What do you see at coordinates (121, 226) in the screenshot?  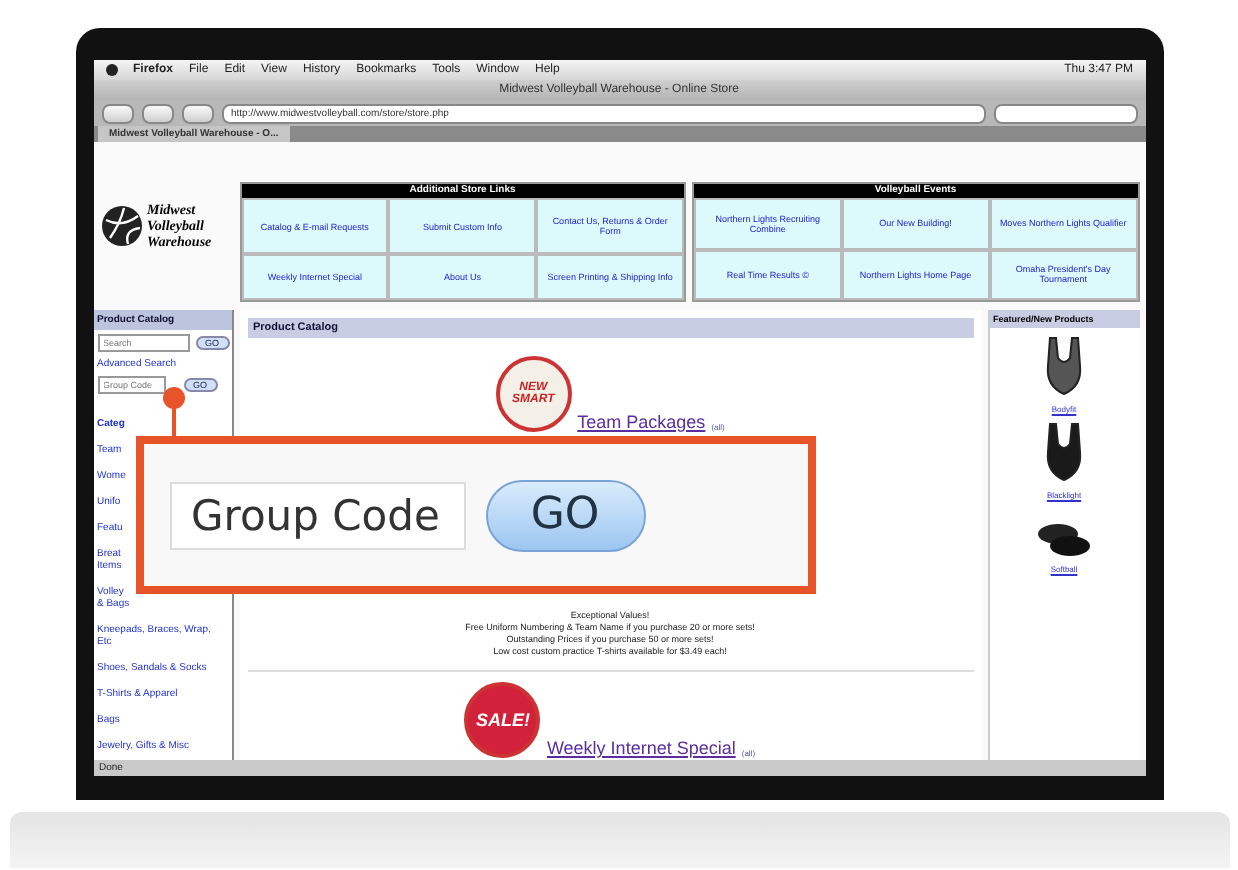 I see `volleyball-icon` at bounding box center [121, 226].